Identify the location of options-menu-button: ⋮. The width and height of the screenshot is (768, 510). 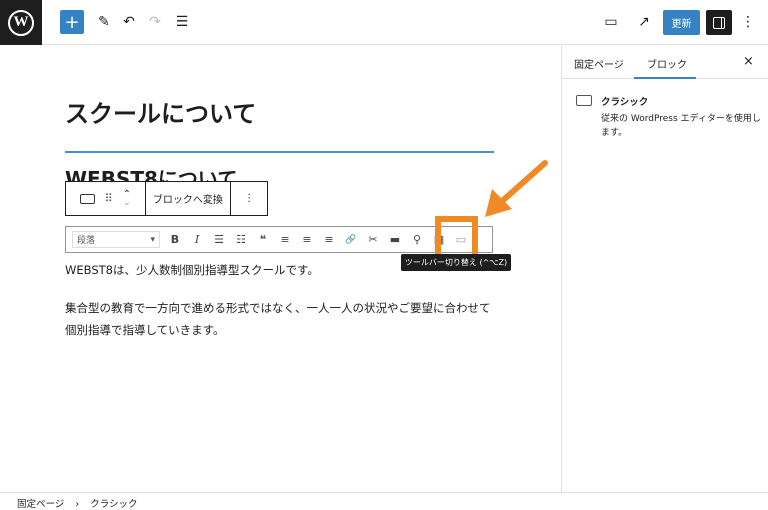
(249, 198).